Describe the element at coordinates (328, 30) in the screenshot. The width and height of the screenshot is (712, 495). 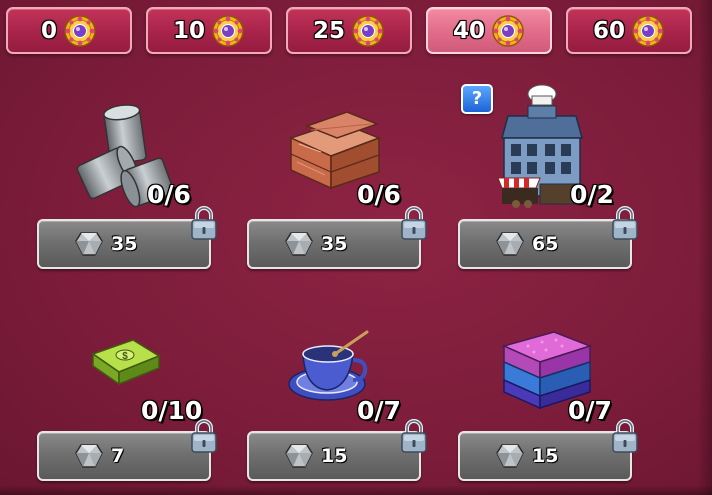
I see `tier-value: 25` at that location.